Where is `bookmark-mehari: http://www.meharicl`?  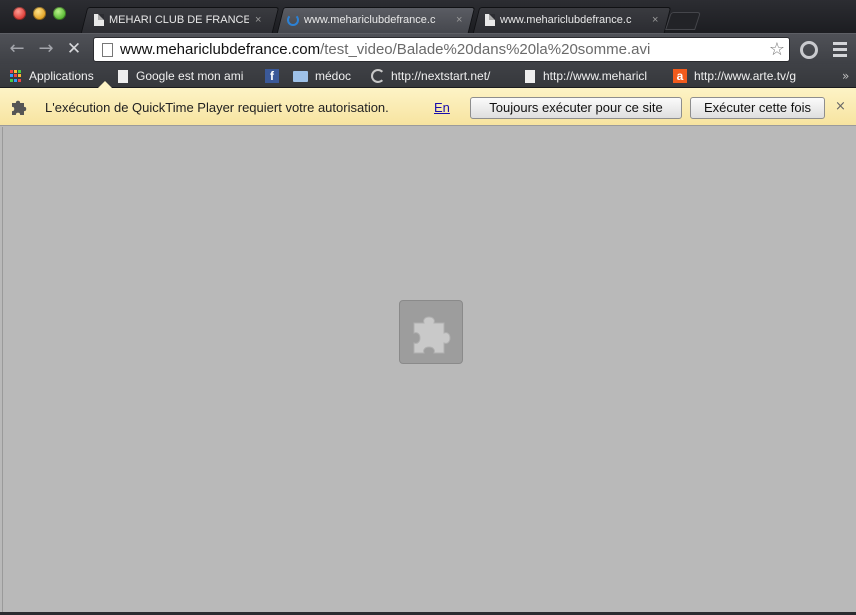 bookmark-mehari: http://www.meharicl is located at coordinates (591, 76).